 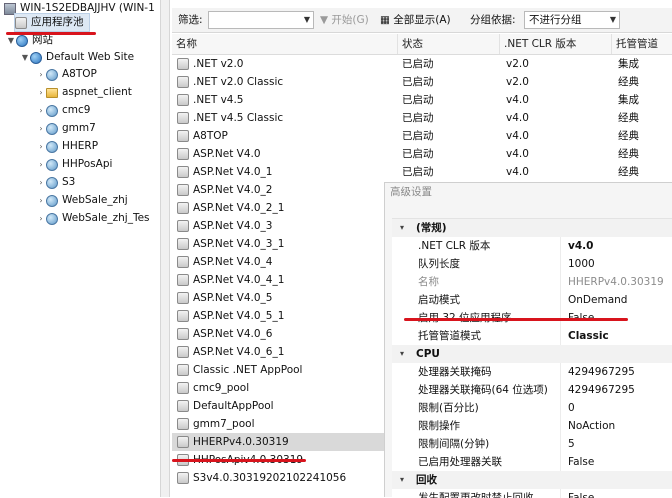 I want to click on property-row: 已启用处理器关联 False, so click(x=532, y=462).